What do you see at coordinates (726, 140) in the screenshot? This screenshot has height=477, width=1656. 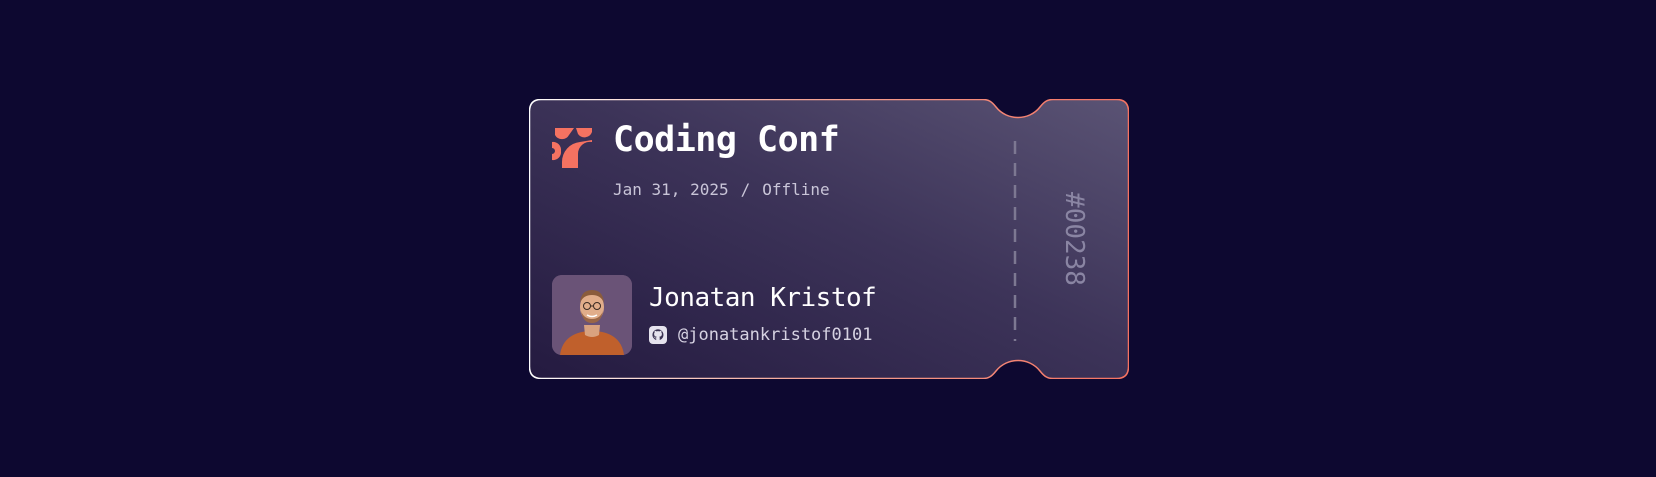 I see `conference-title: Coding Conf` at bounding box center [726, 140].